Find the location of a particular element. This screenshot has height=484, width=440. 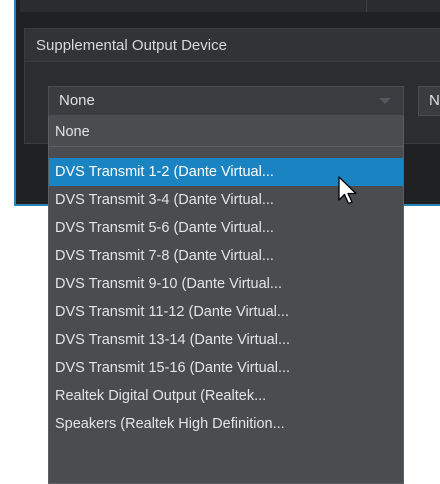

panel-title: Supplemental Output Device is located at coordinates (131, 45).